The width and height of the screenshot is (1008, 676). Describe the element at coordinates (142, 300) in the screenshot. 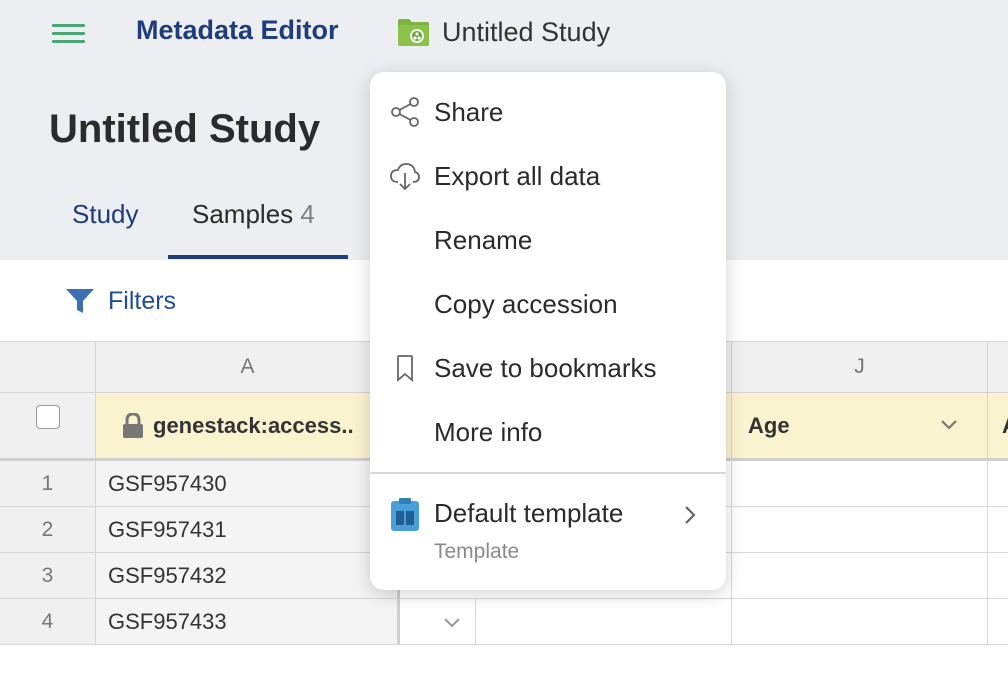

I see `filters-label: Filters` at that location.